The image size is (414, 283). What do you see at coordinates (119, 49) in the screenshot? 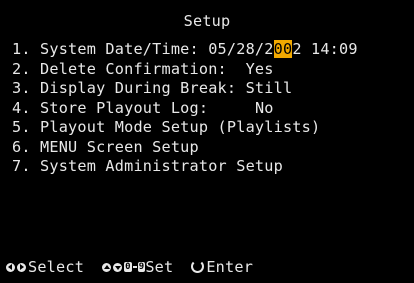
I see `menu-item-label: System Date/Time:` at bounding box center [119, 49].